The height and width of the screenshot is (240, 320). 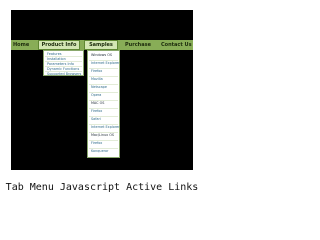 I want to click on menu-item-windows-os: Windows OS, so click(x=101, y=55).